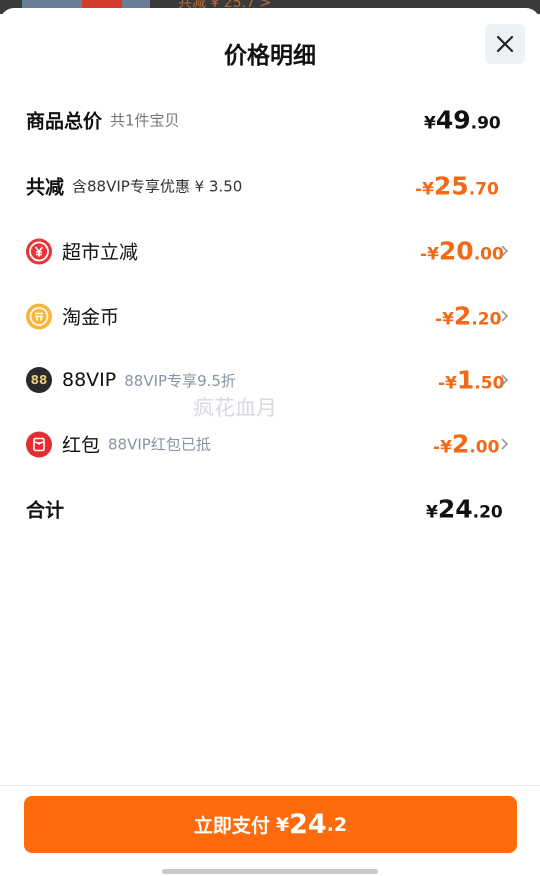 The image size is (540, 876). I want to click on home-indicator, so click(270, 871).